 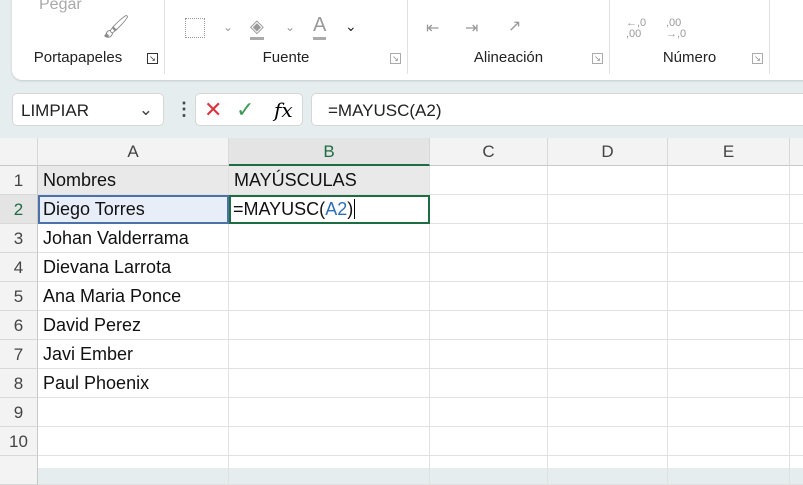 I want to click on row-header: 7, so click(x=19, y=354).